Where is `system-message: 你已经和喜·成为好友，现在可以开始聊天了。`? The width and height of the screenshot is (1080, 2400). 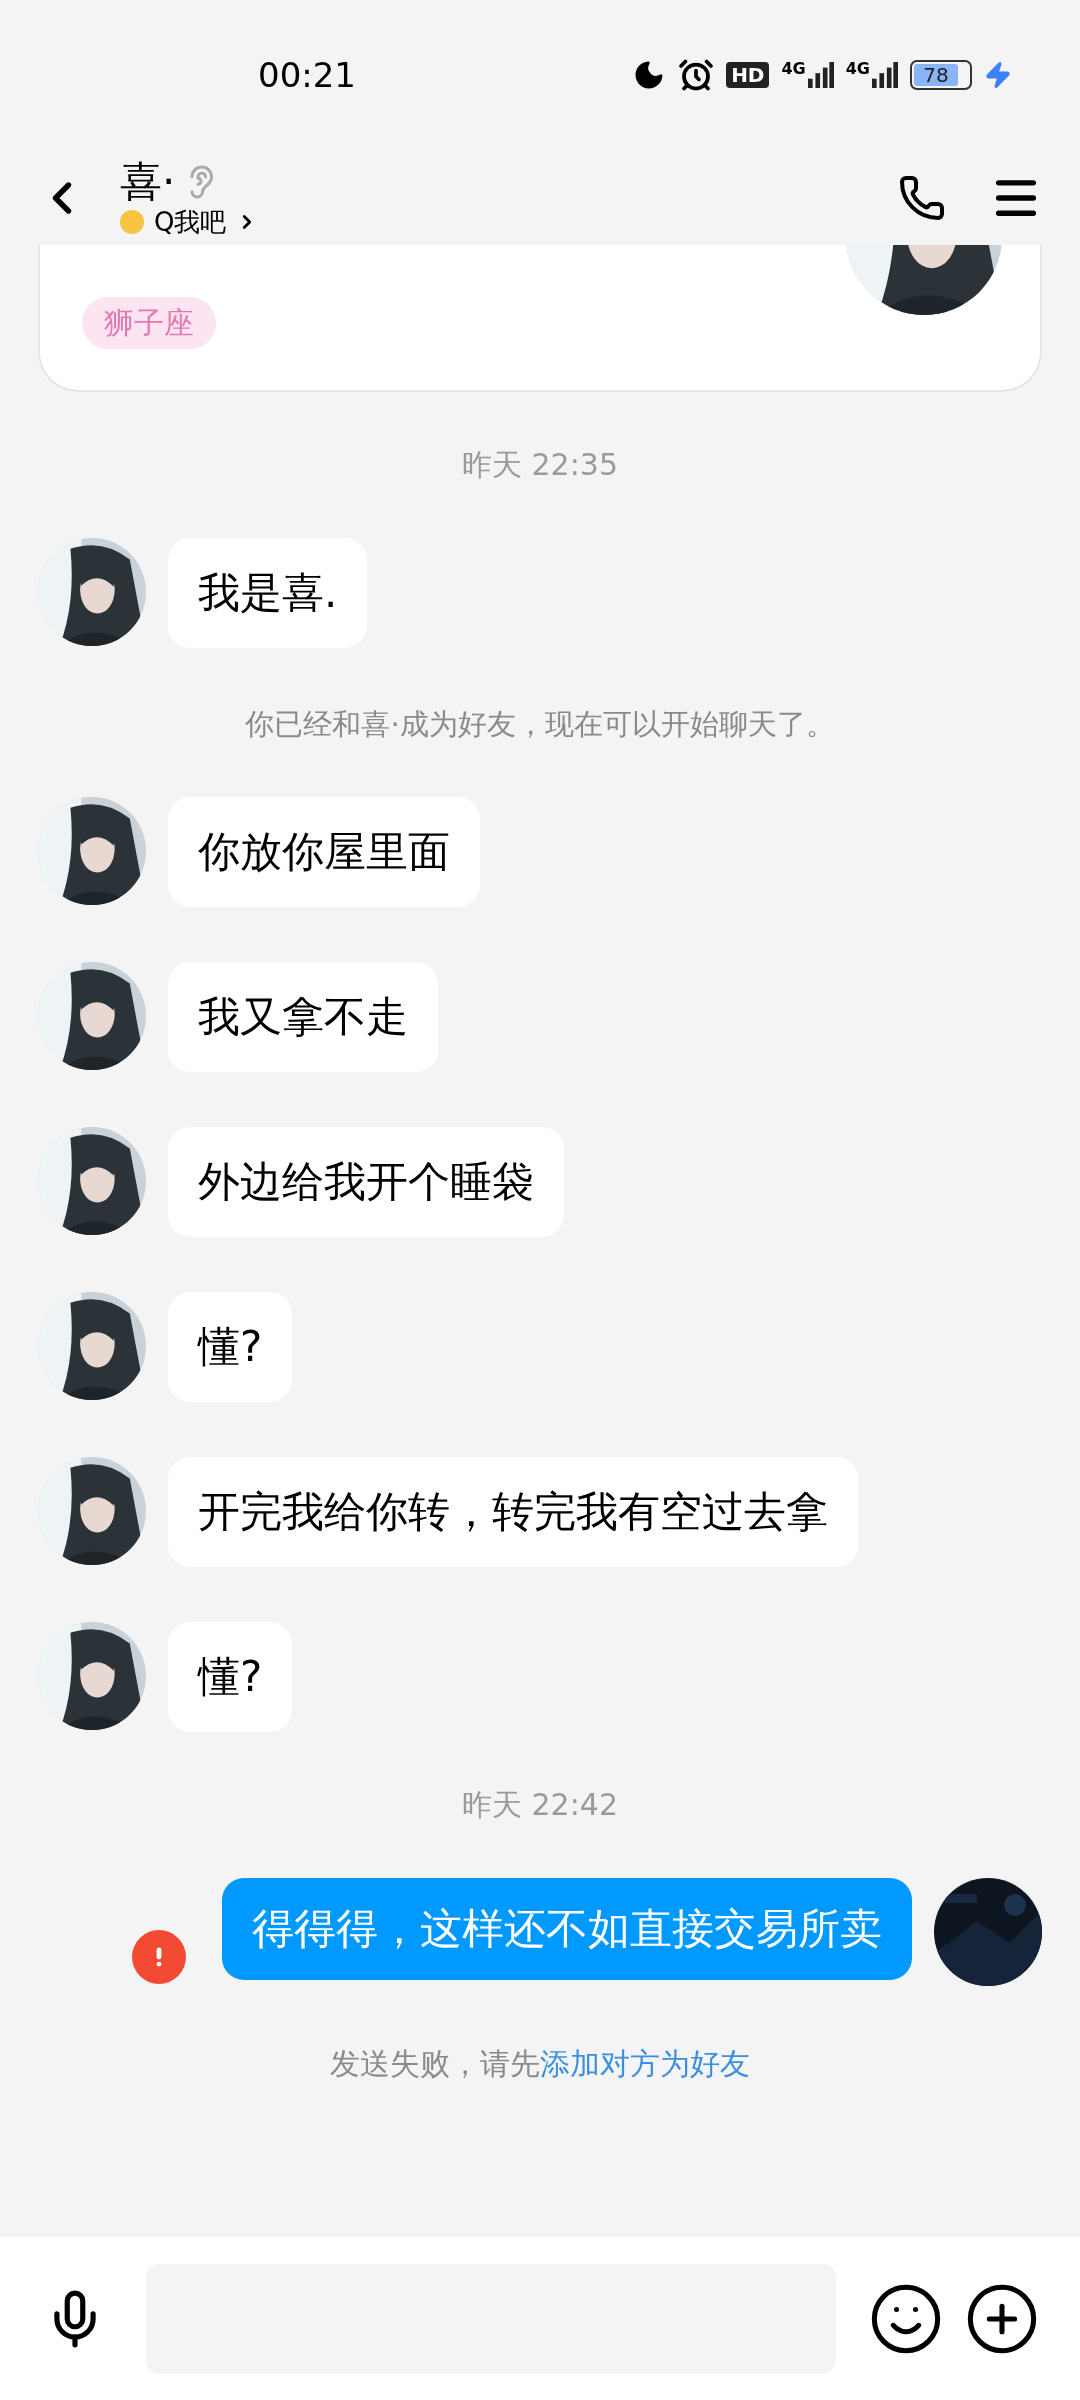
system-message: 你已经和喜·成为好友，现在可以开始聊天了。 is located at coordinates (540, 724).